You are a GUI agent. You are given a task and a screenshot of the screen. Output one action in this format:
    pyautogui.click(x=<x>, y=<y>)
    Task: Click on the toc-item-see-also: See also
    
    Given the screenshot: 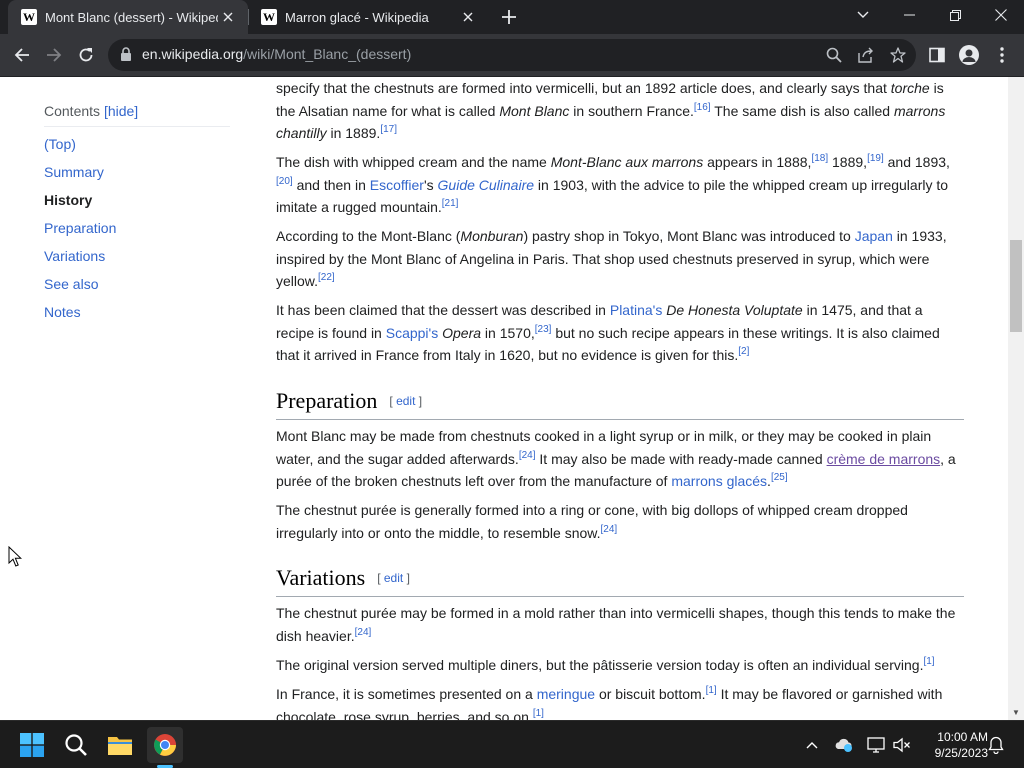 What is the action you would take?
    pyautogui.click(x=139, y=288)
    